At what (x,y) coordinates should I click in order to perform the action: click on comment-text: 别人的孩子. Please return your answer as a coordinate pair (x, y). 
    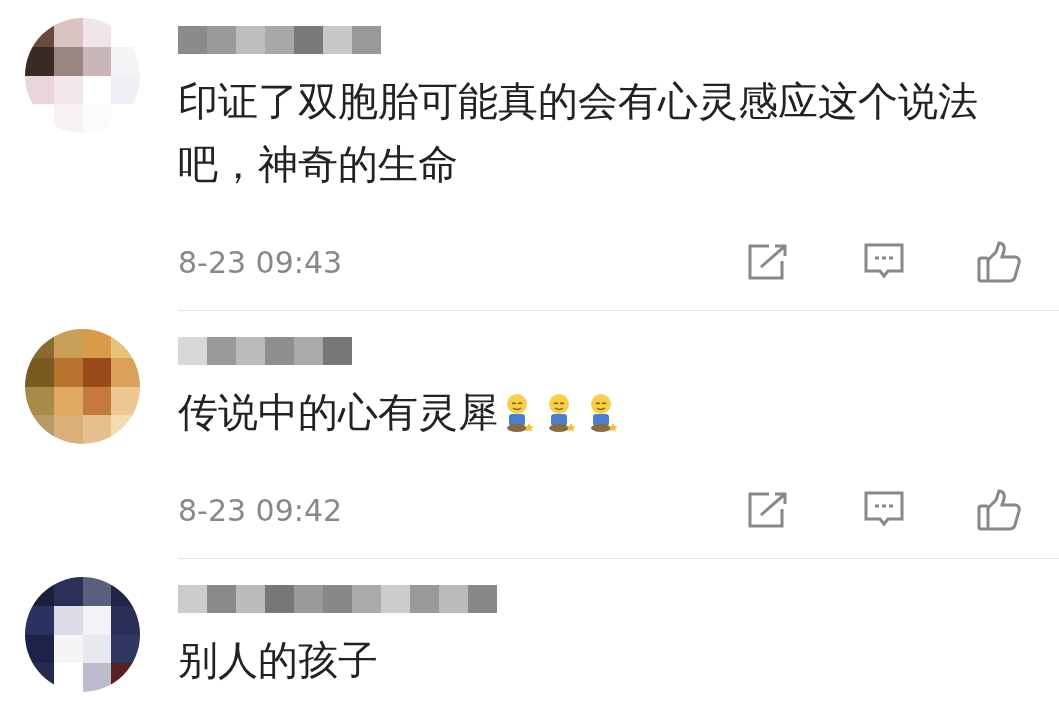
    Looking at the image, I should click on (278, 660).